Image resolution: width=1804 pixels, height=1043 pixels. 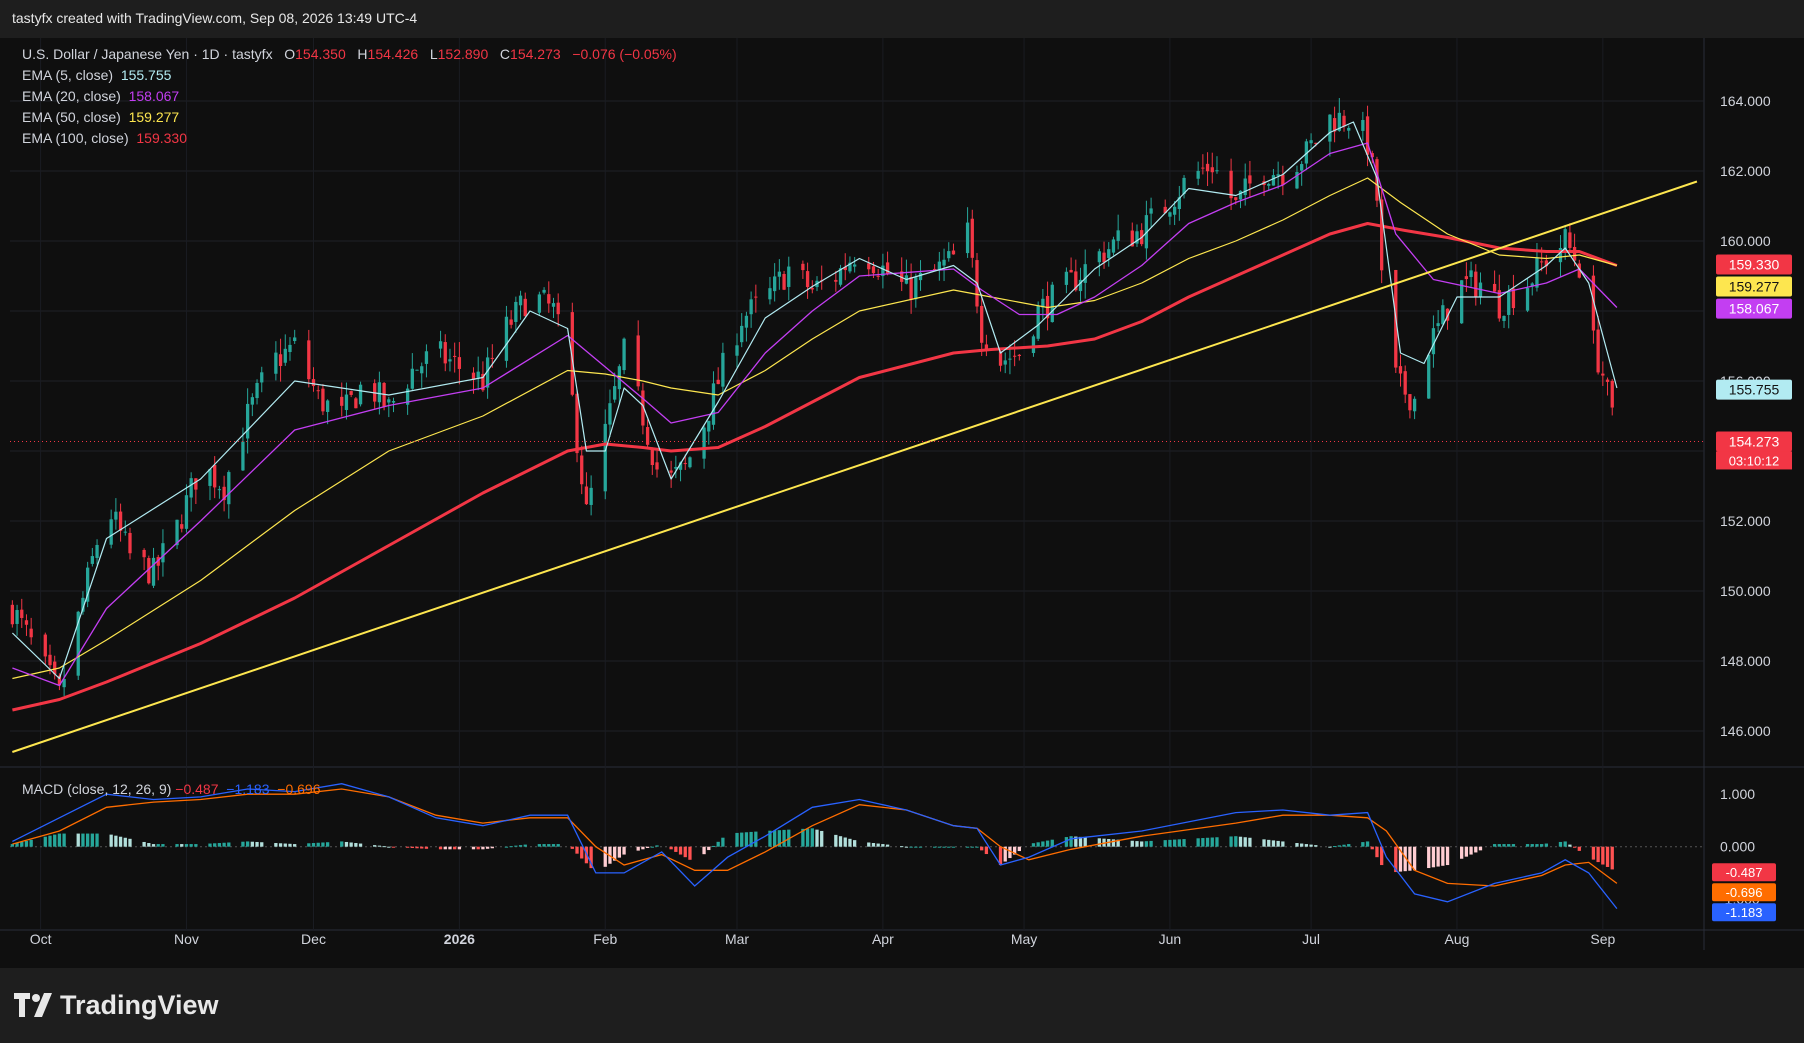 I want to click on price-badge: 155.755, so click(x=1754, y=389).